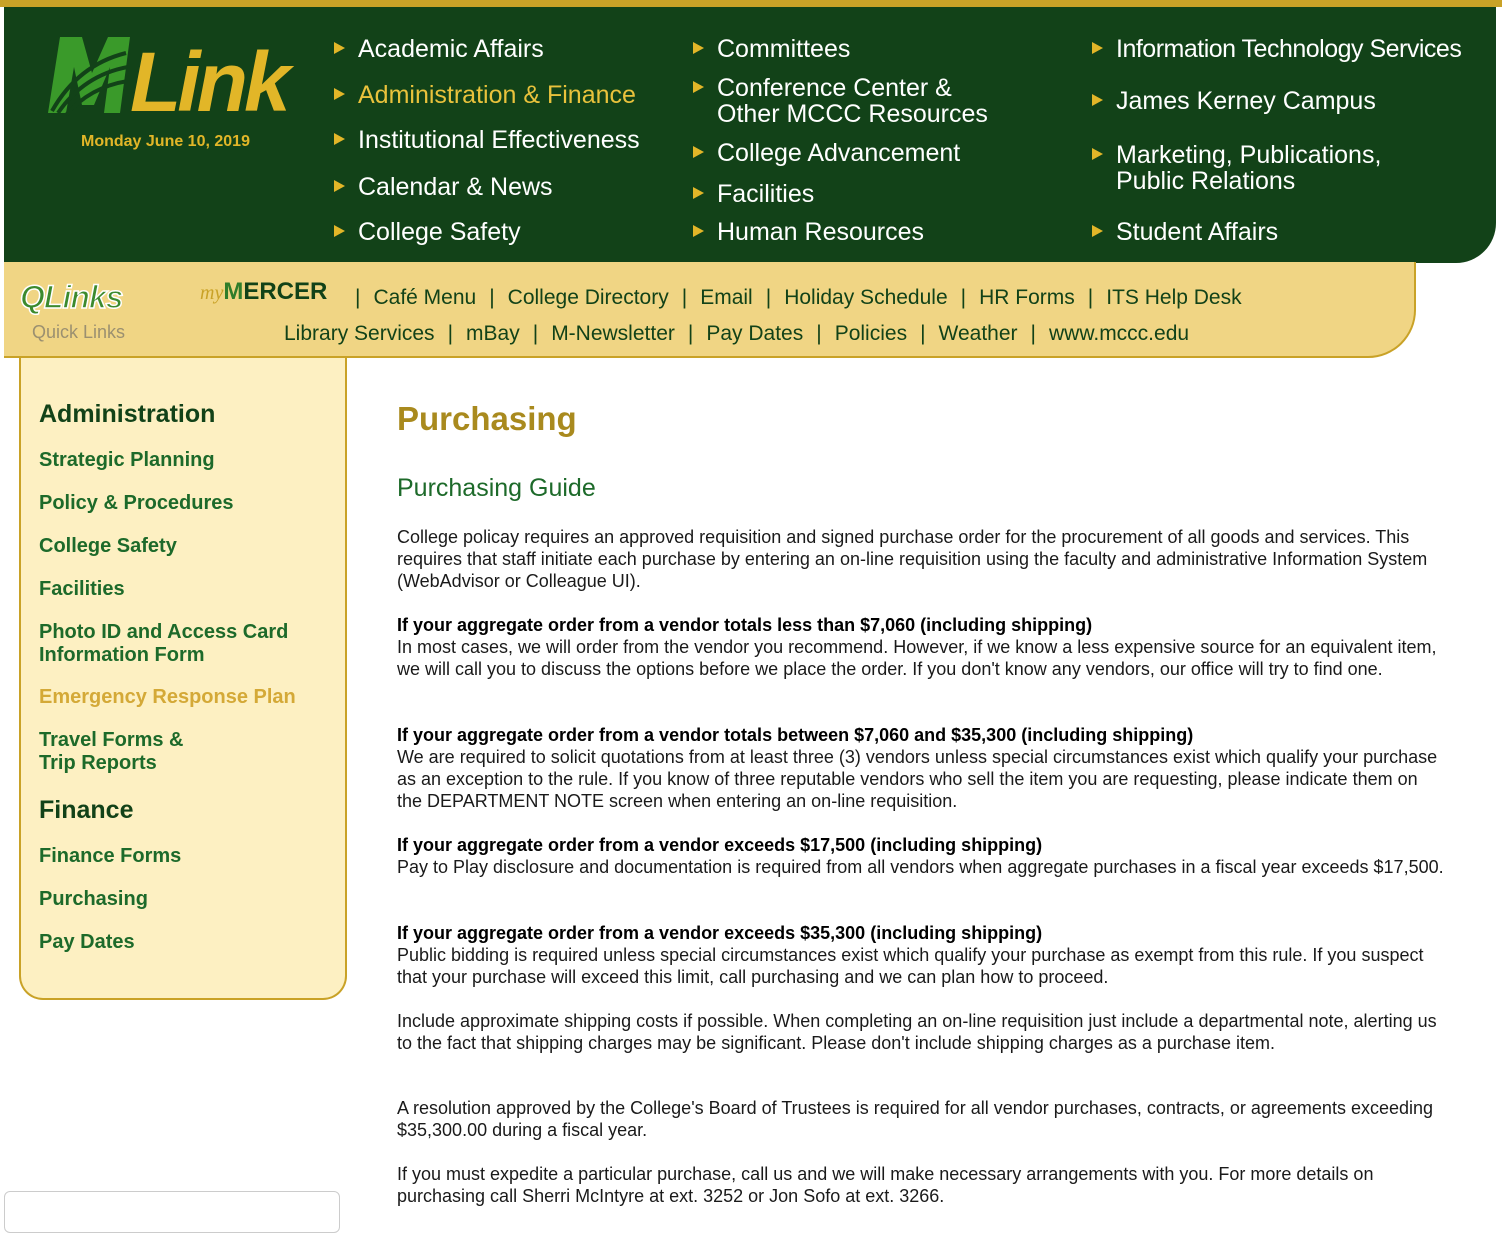 Image resolution: width=1502 pixels, height=1233 pixels. Describe the element at coordinates (86, 810) in the screenshot. I see `sidebar-heading-finance: Finance` at that location.